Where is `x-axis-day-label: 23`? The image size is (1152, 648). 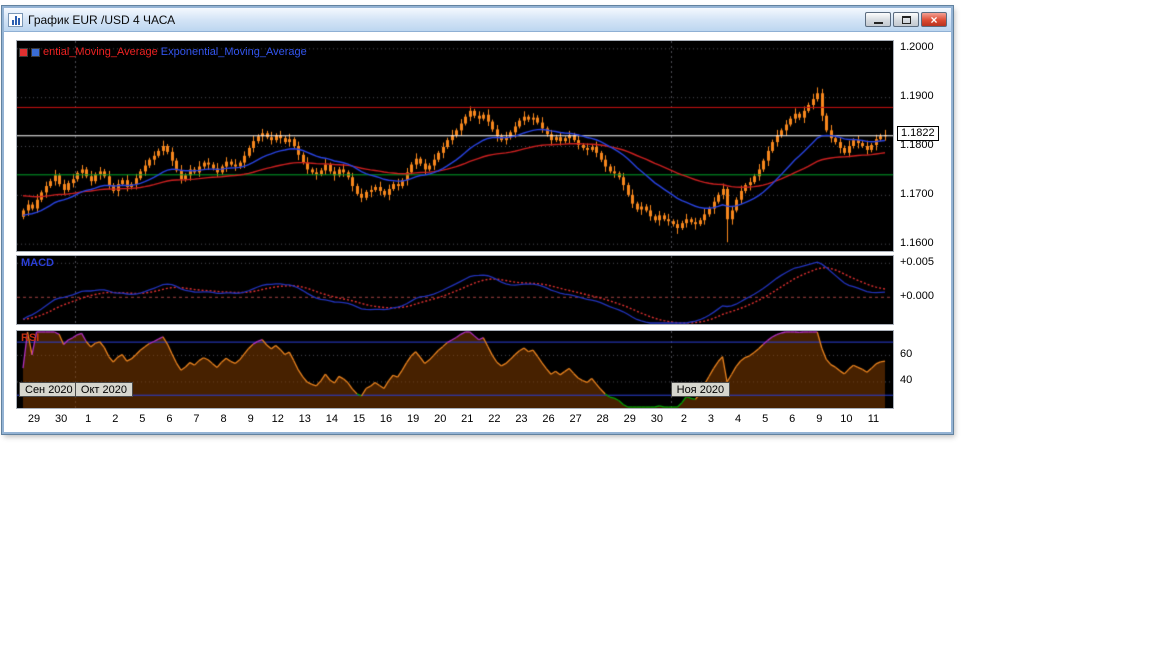 x-axis-day-label: 23 is located at coordinates (521, 419).